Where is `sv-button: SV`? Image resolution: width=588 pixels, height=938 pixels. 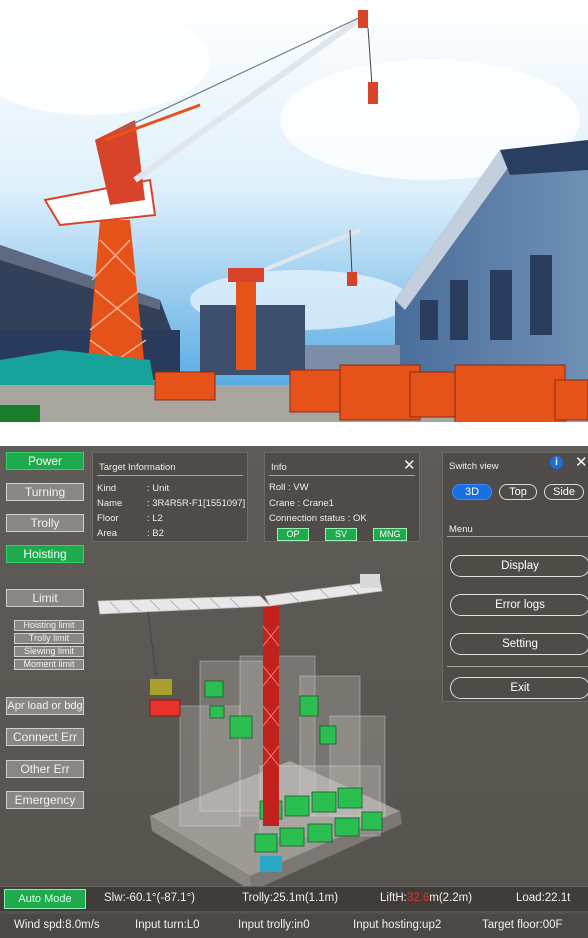 sv-button: SV is located at coordinates (341, 534).